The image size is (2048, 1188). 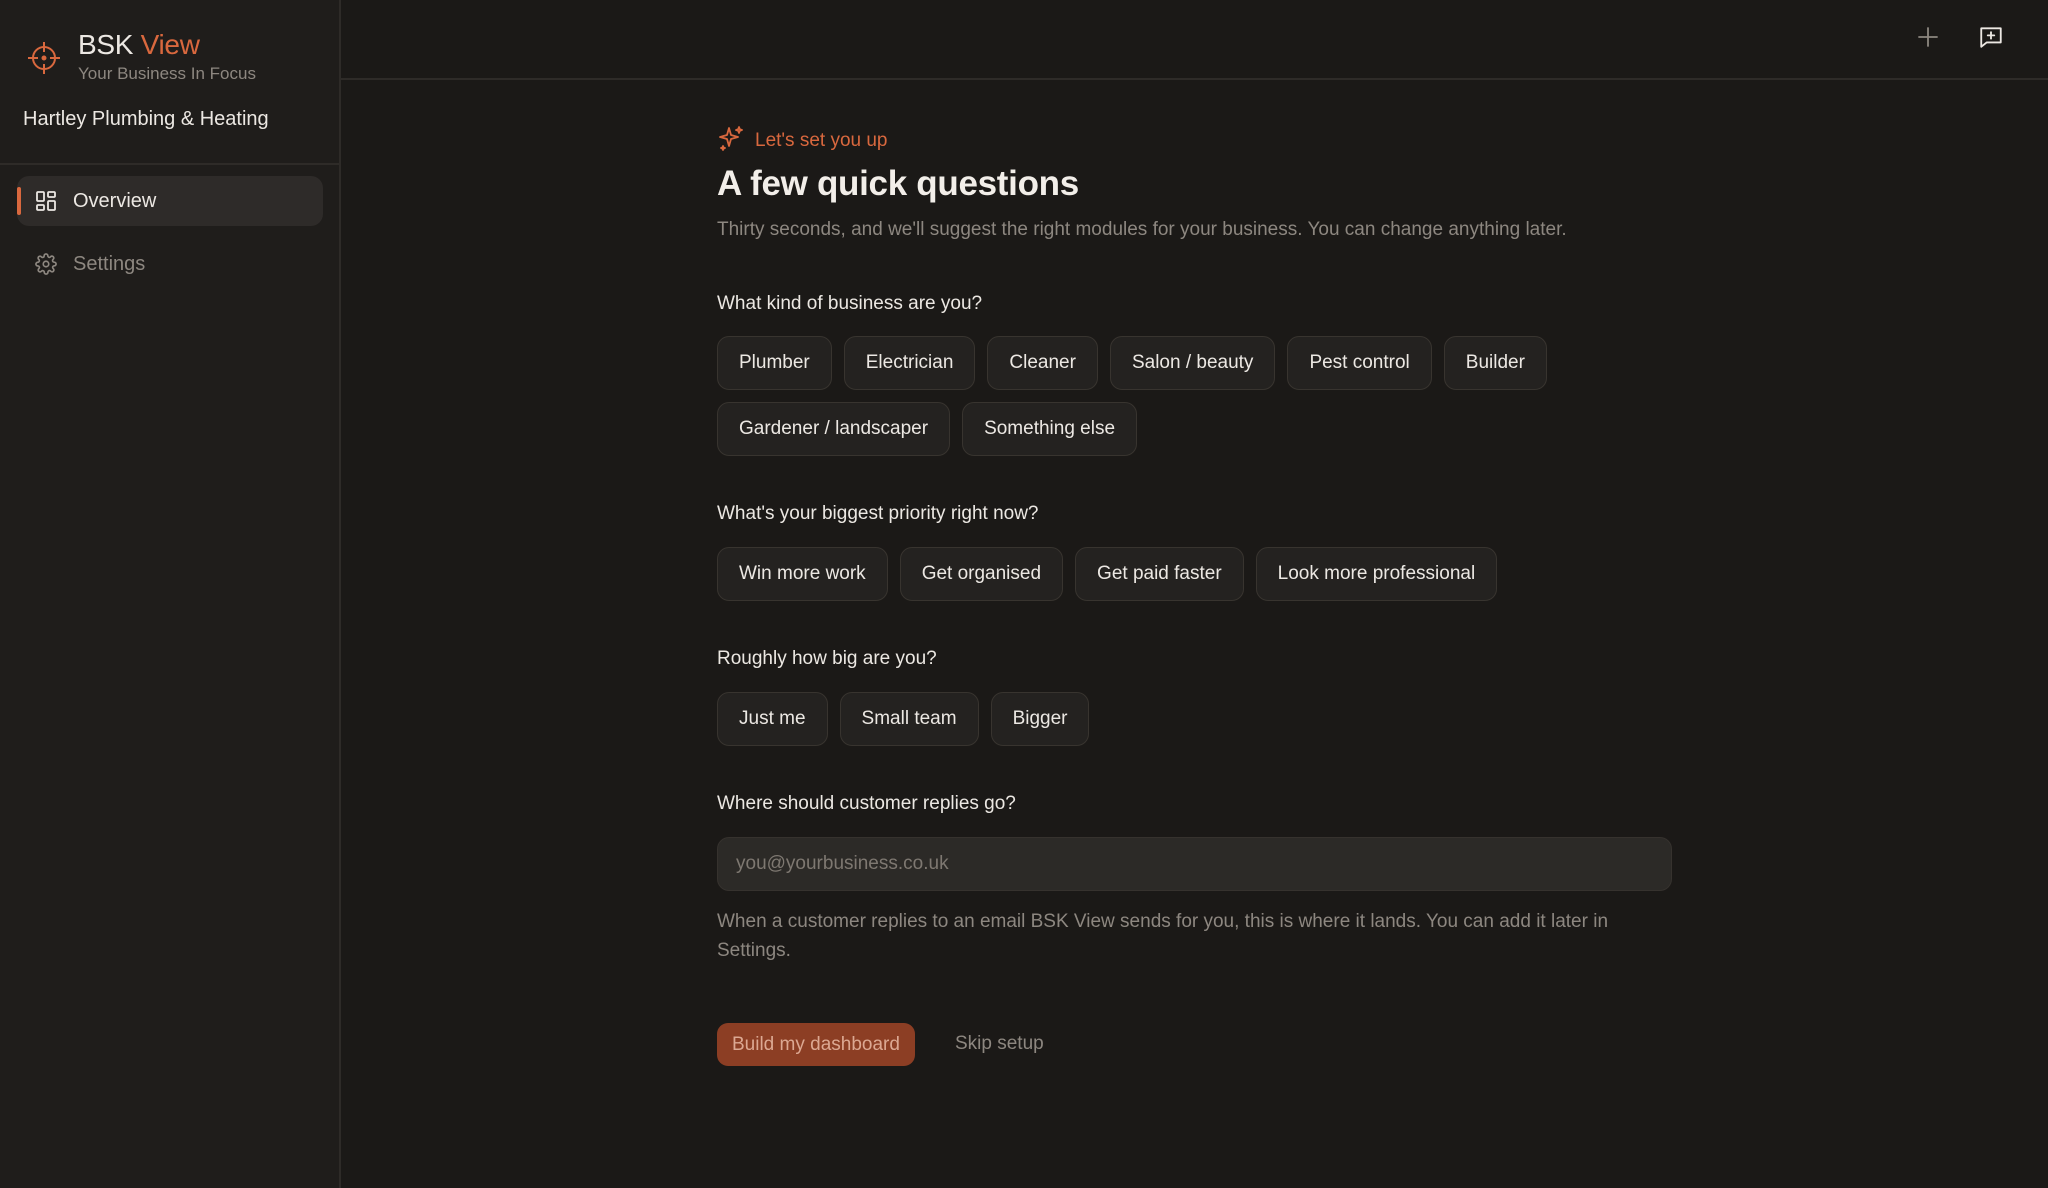 I want to click on gear-icon, so click(x=46, y=264).